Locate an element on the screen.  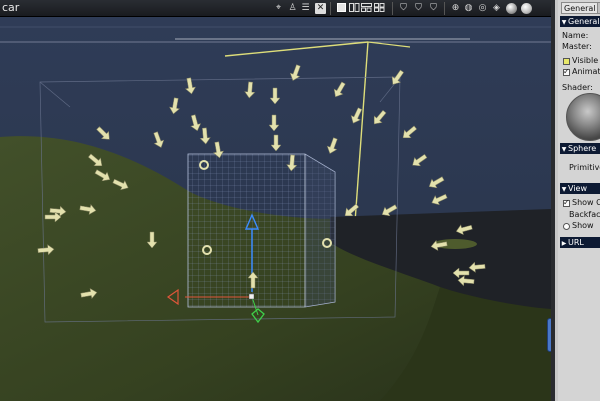
animated-label: Animated is located at coordinates (586, 71).